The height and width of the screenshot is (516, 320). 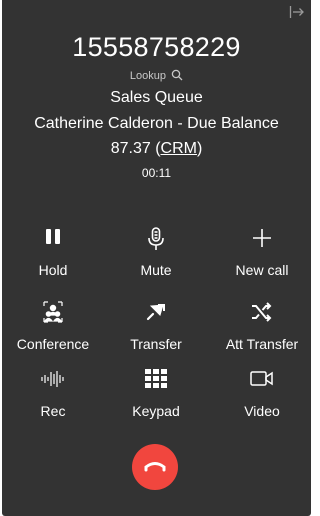 What do you see at coordinates (156, 173) in the screenshot?
I see `call-timer: 00:11` at bounding box center [156, 173].